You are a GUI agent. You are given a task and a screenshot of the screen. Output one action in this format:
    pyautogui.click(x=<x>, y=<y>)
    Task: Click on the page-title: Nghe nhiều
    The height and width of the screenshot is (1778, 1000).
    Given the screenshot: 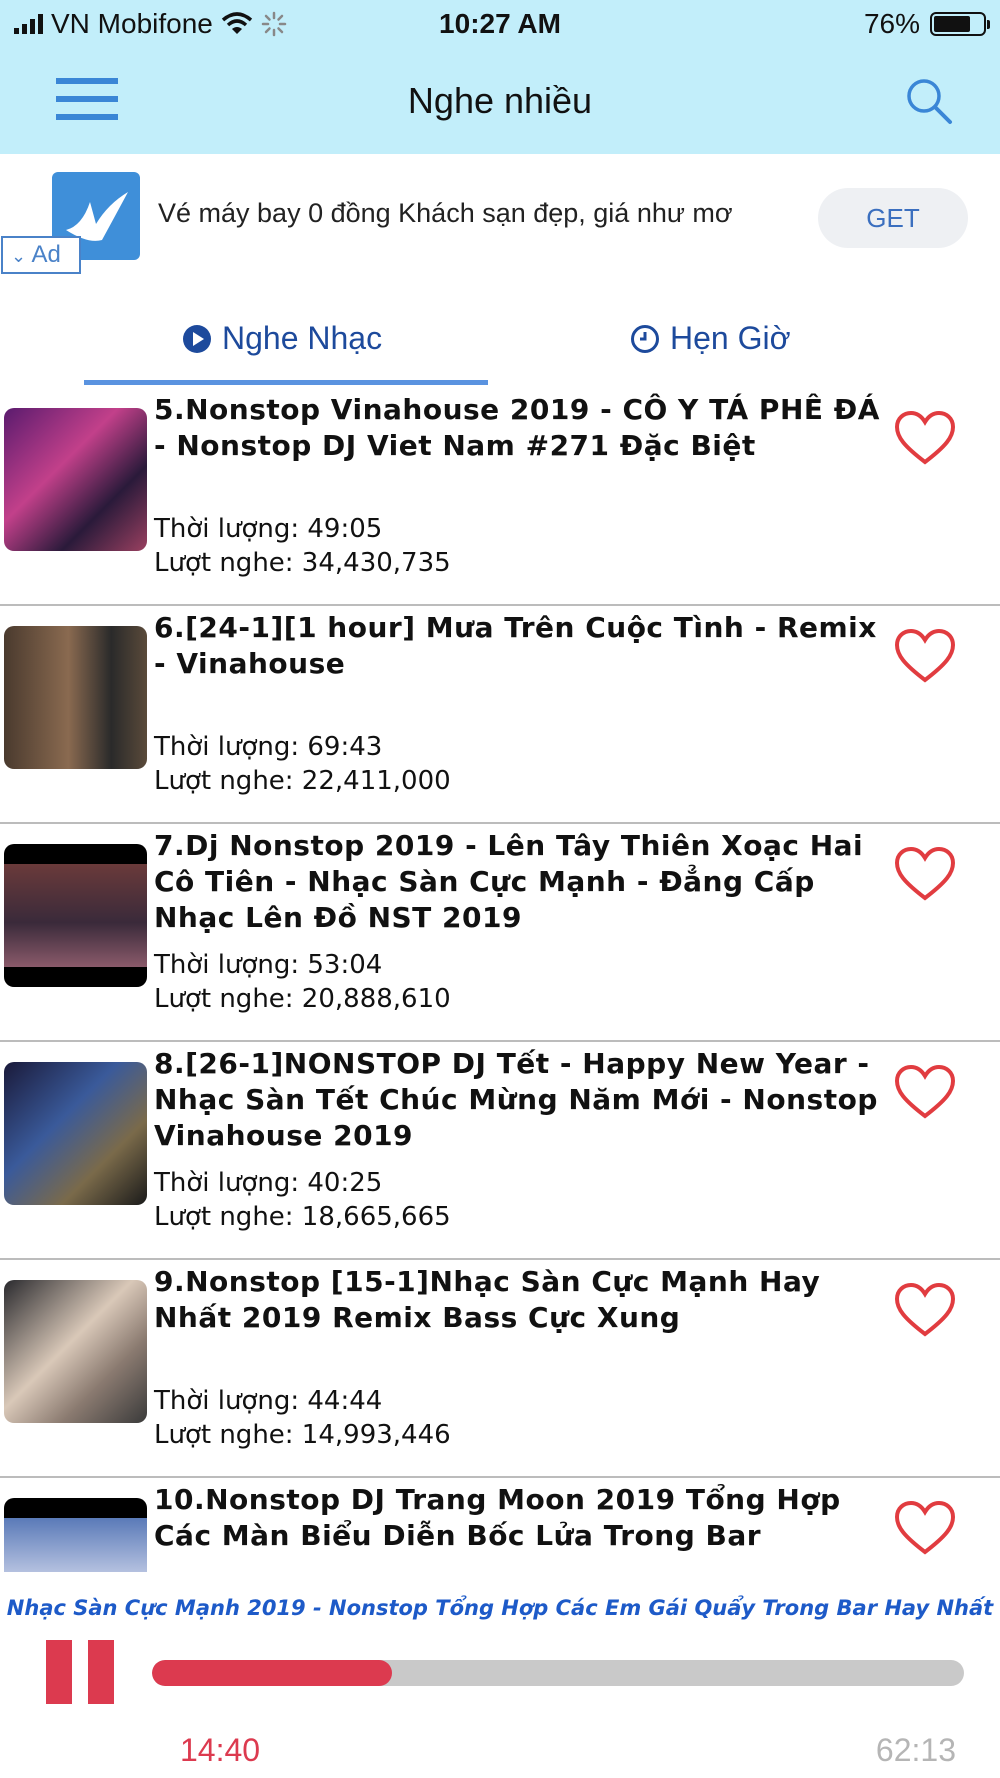 What is the action you would take?
    pyautogui.click(x=500, y=100)
    